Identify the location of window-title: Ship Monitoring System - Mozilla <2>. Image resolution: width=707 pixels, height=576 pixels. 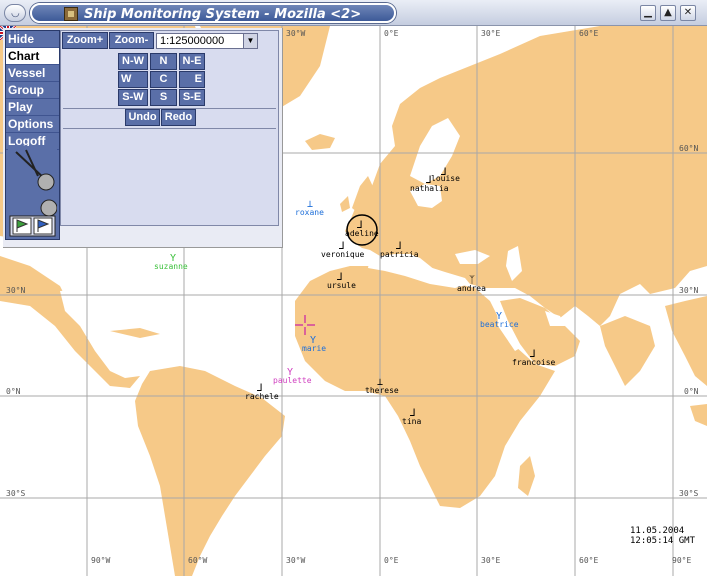
(223, 14).